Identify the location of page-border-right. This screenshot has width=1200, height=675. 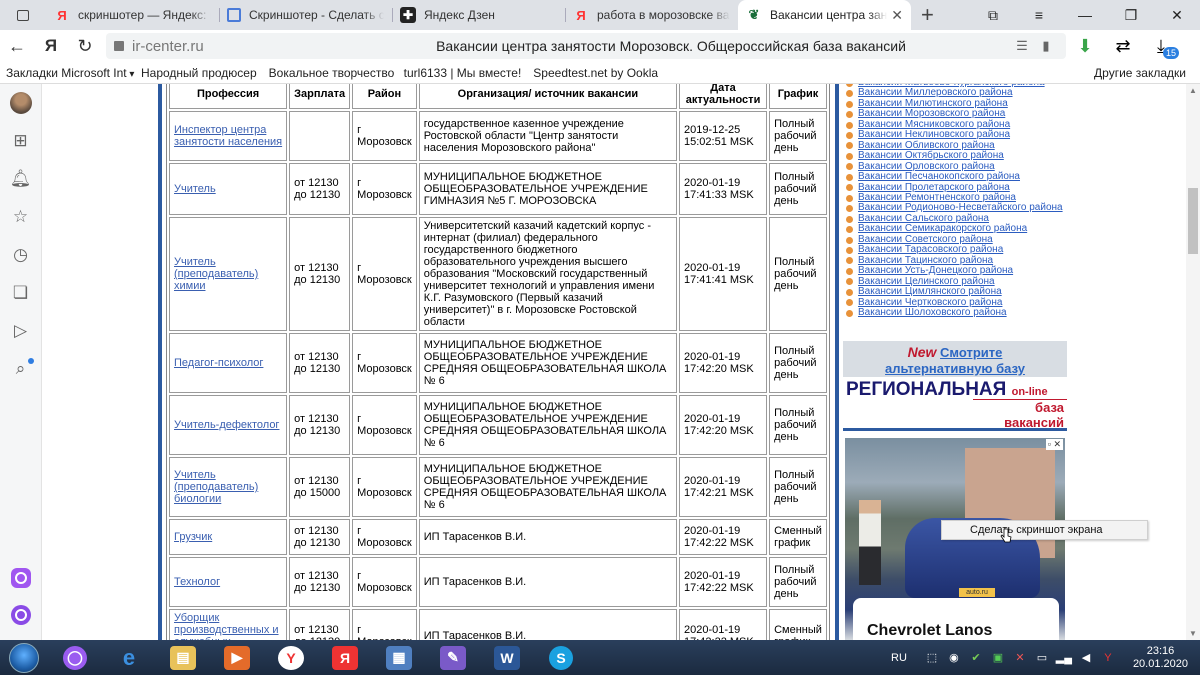
(837, 362).